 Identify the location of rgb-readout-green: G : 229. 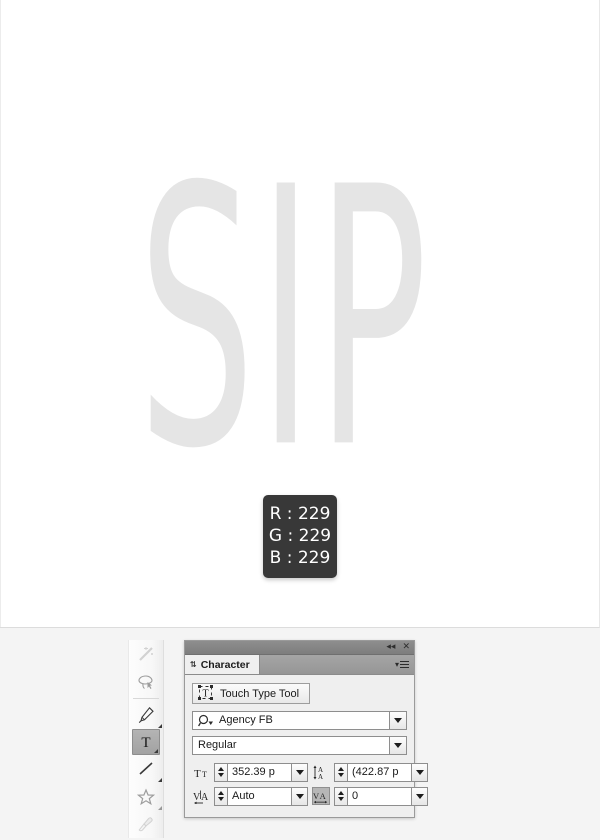
(300, 536).